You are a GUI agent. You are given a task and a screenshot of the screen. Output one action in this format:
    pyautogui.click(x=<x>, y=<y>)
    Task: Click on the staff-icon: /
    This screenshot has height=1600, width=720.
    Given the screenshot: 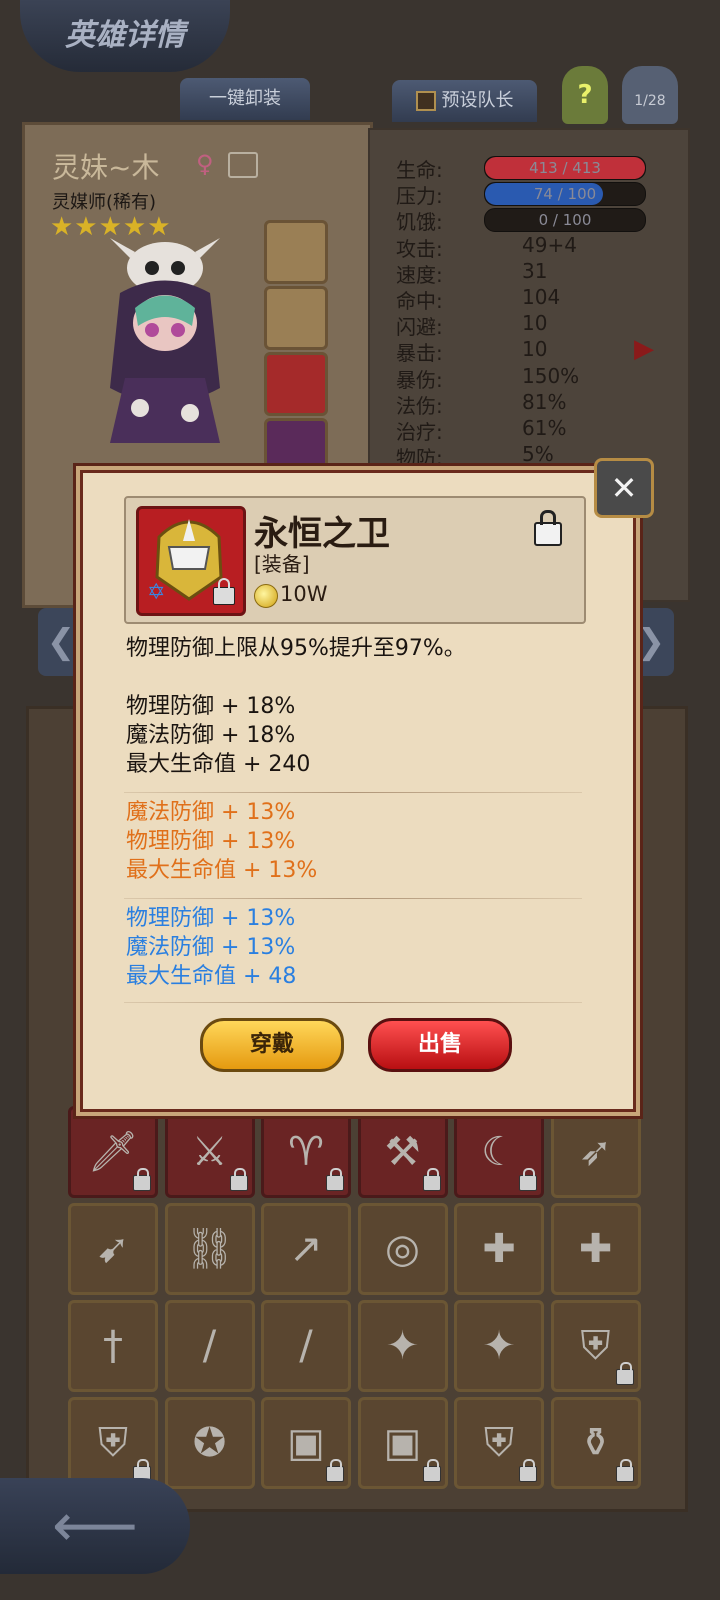 What is the action you would take?
    pyautogui.click(x=306, y=1346)
    